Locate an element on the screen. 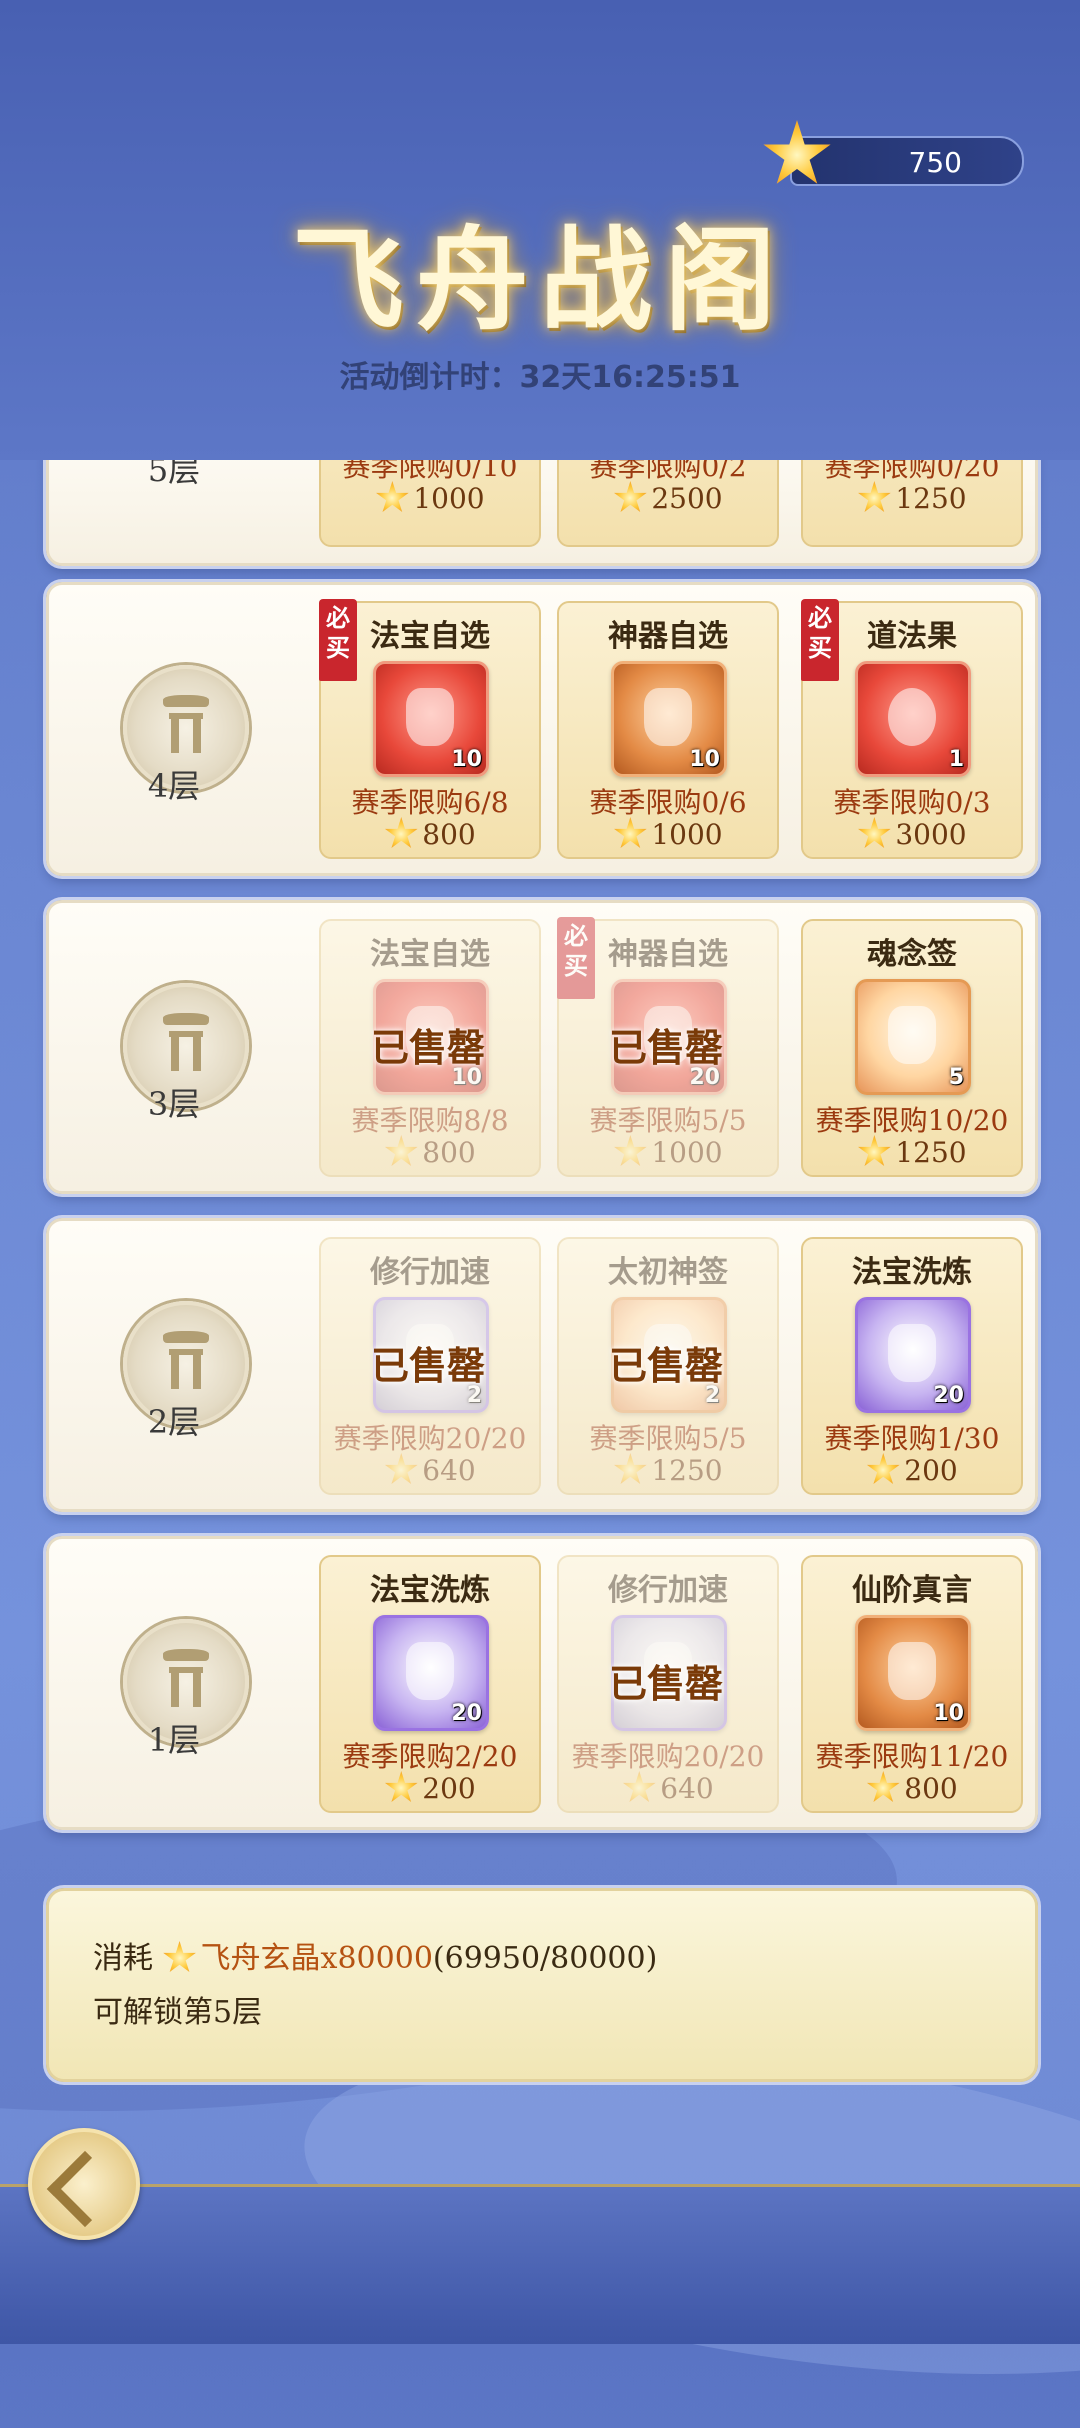  shop-item: 神器自选 10 赛季限购0/6 1000 is located at coordinates (668, 730).